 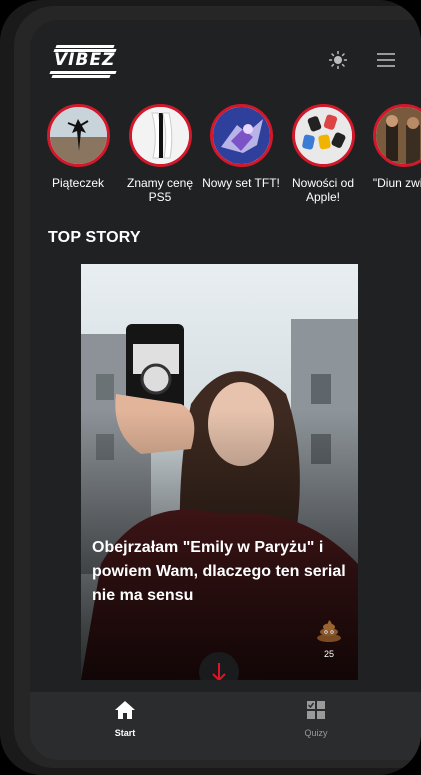 What do you see at coordinates (328, 654) in the screenshot?
I see `reaction-count: 25` at bounding box center [328, 654].